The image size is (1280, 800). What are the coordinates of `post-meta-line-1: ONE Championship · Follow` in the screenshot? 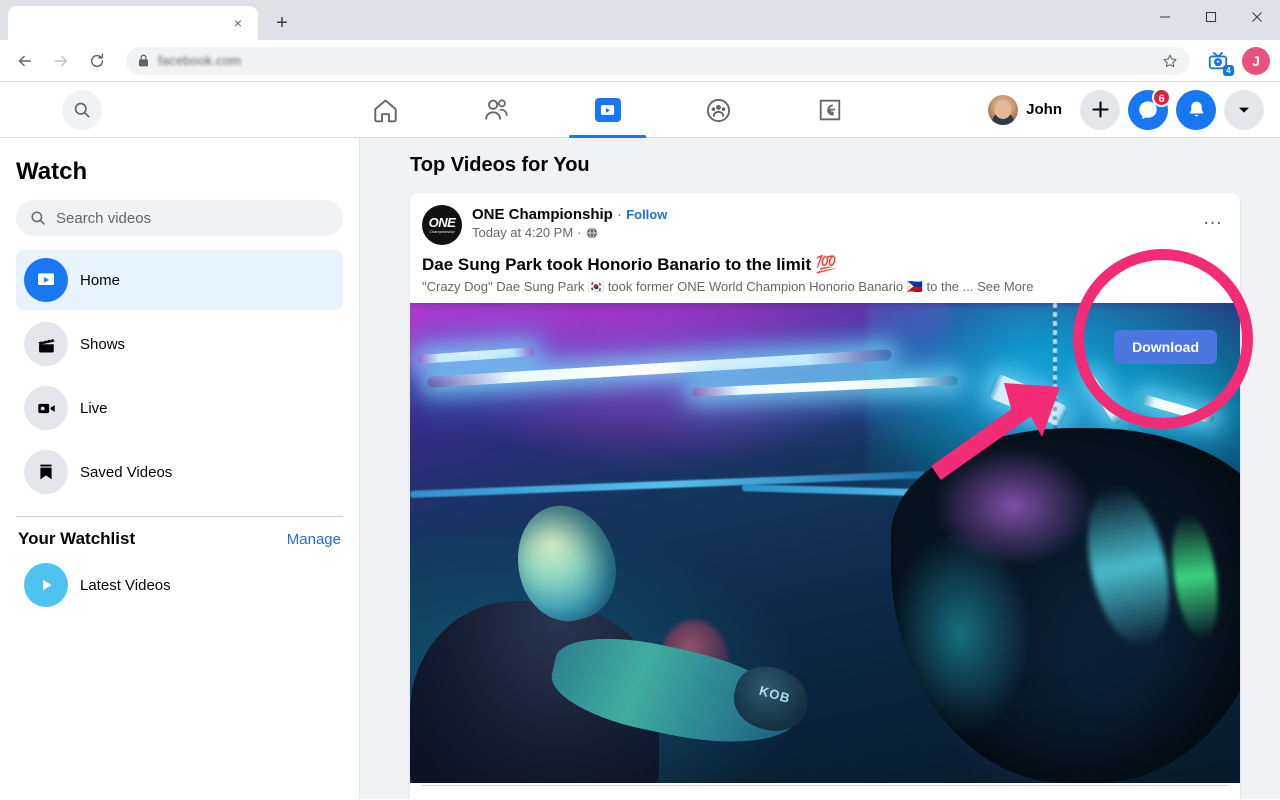 It's located at (569, 214).